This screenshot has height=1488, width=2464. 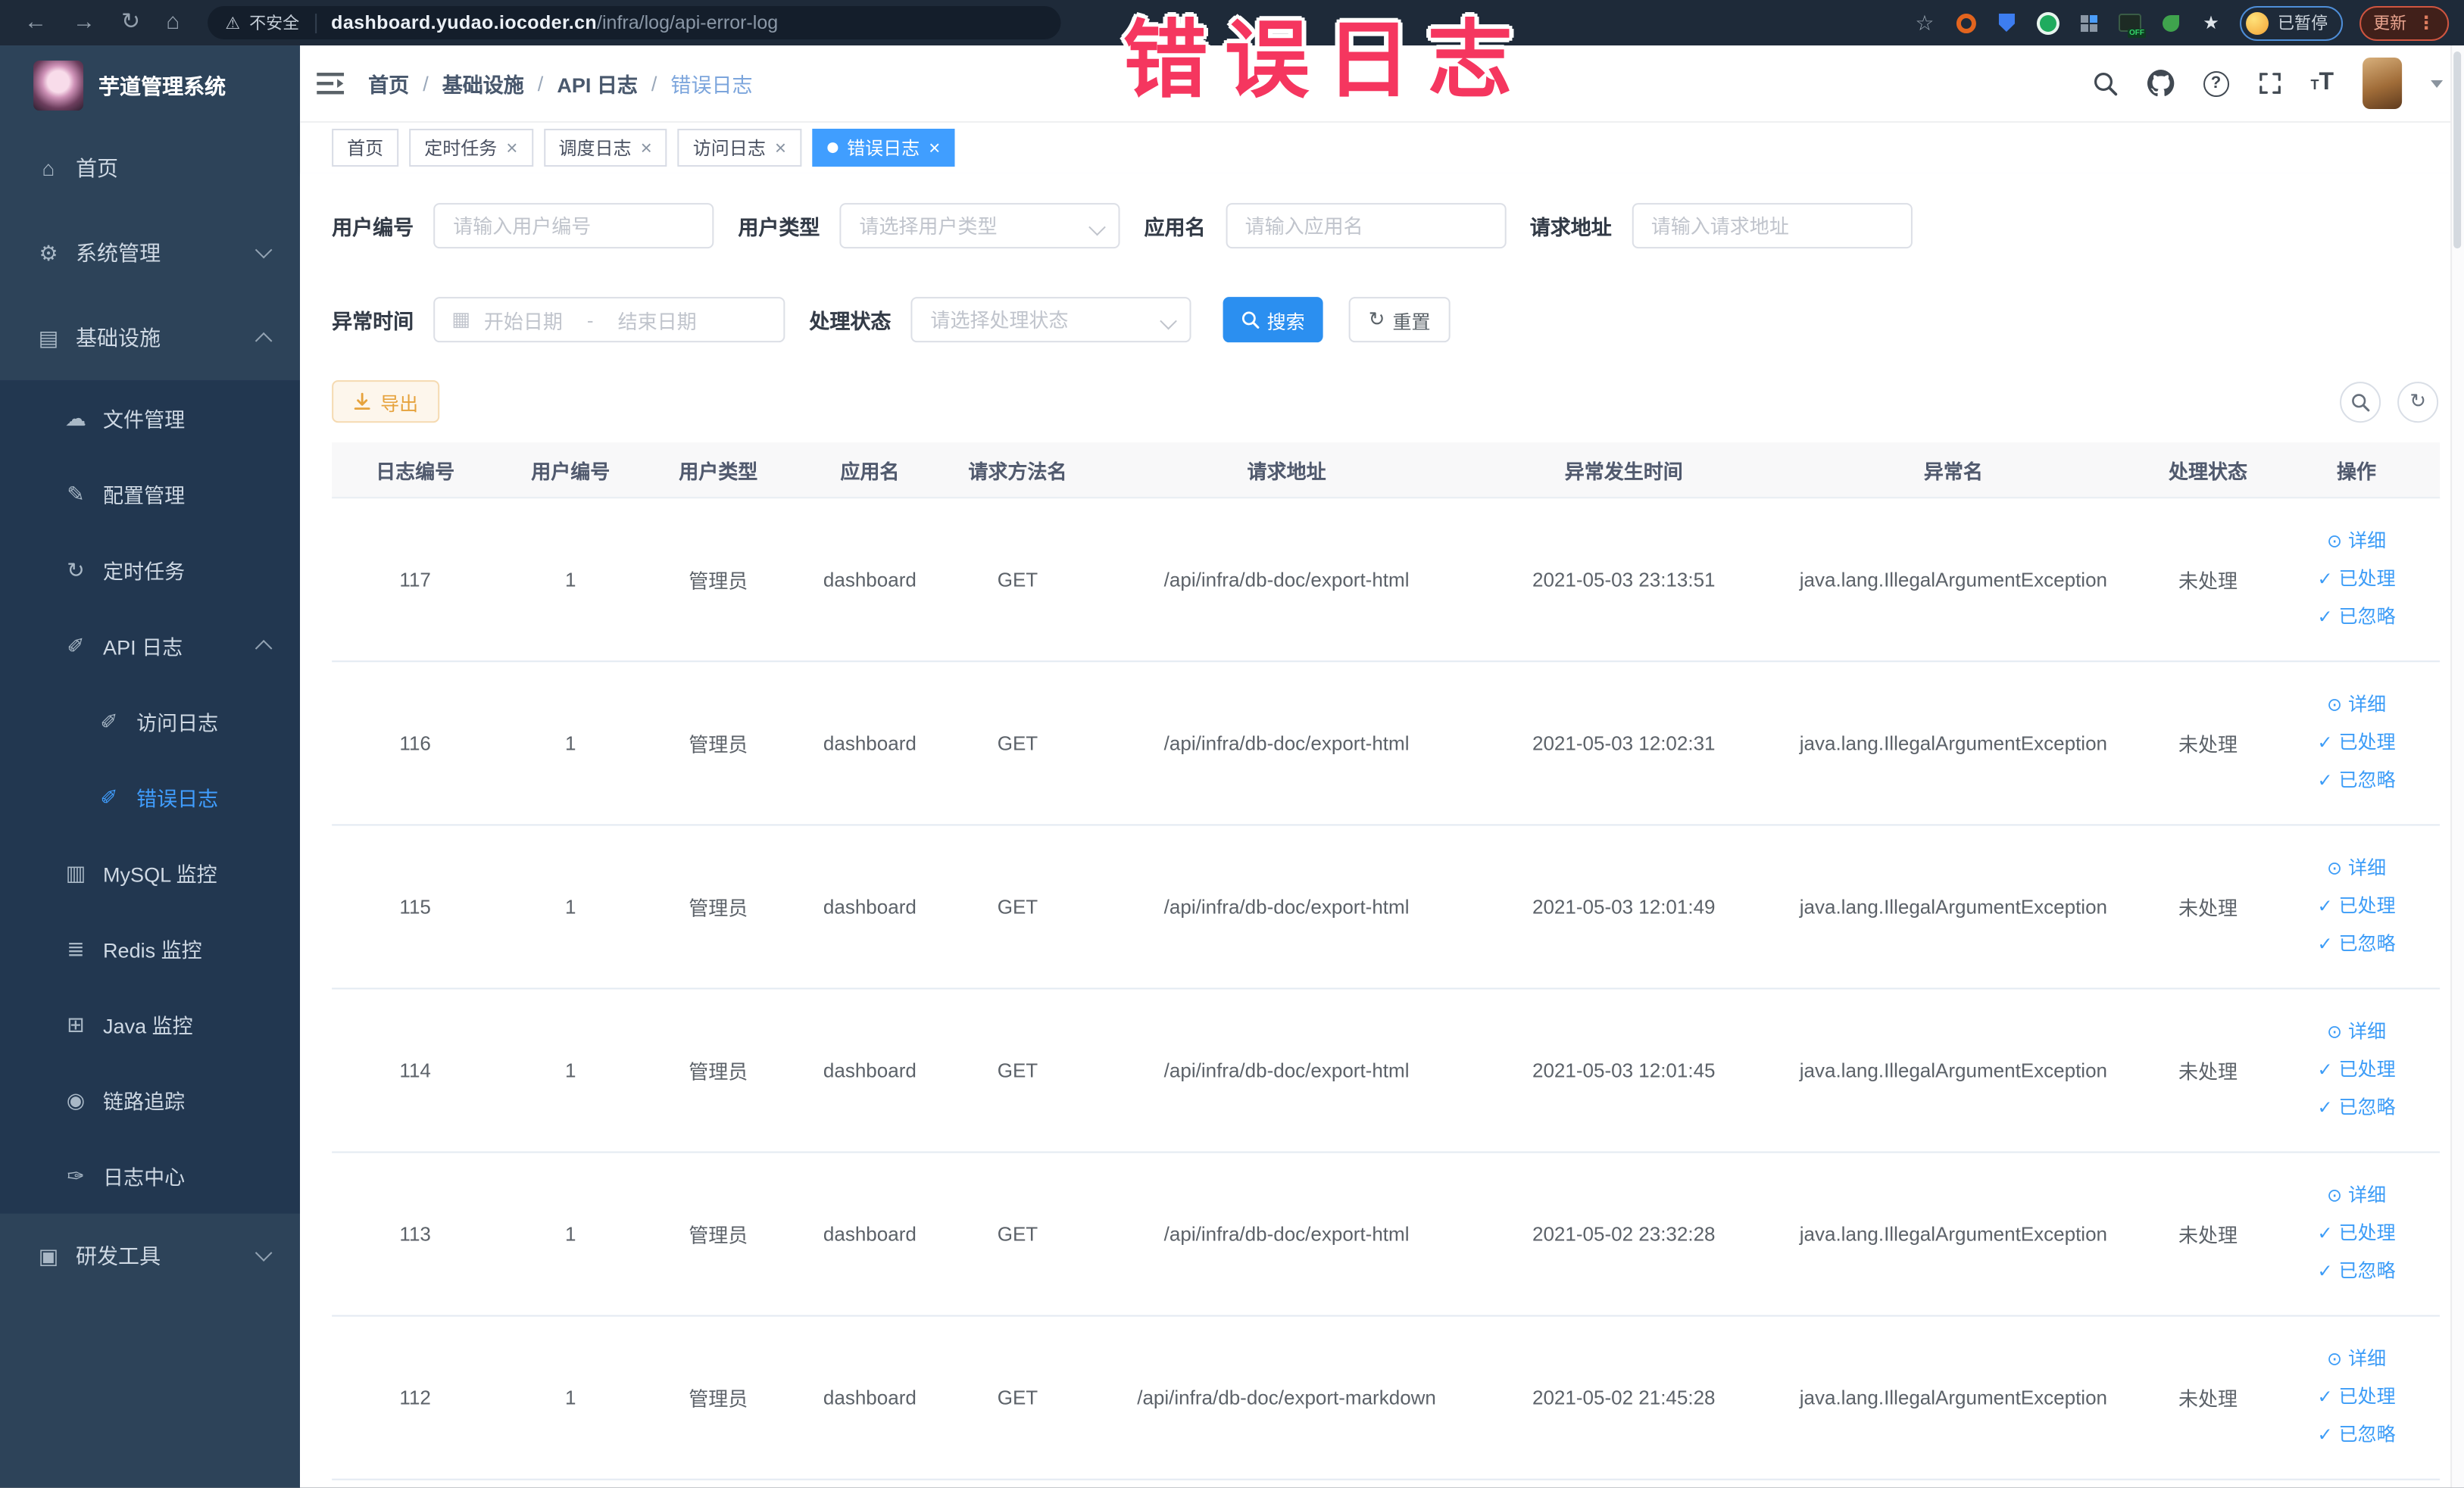 I want to click on white-star-extension-icon, so click(x=2211, y=23).